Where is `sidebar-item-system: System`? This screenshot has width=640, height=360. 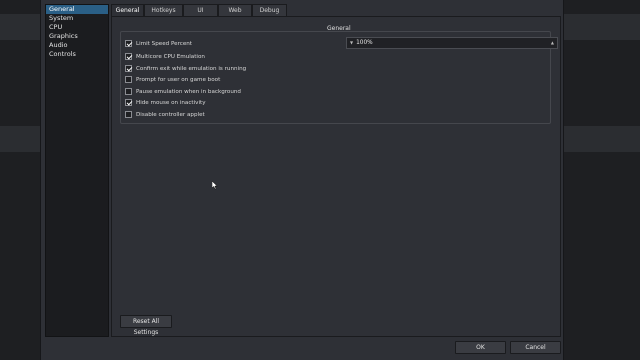 sidebar-item-system: System is located at coordinates (77, 18).